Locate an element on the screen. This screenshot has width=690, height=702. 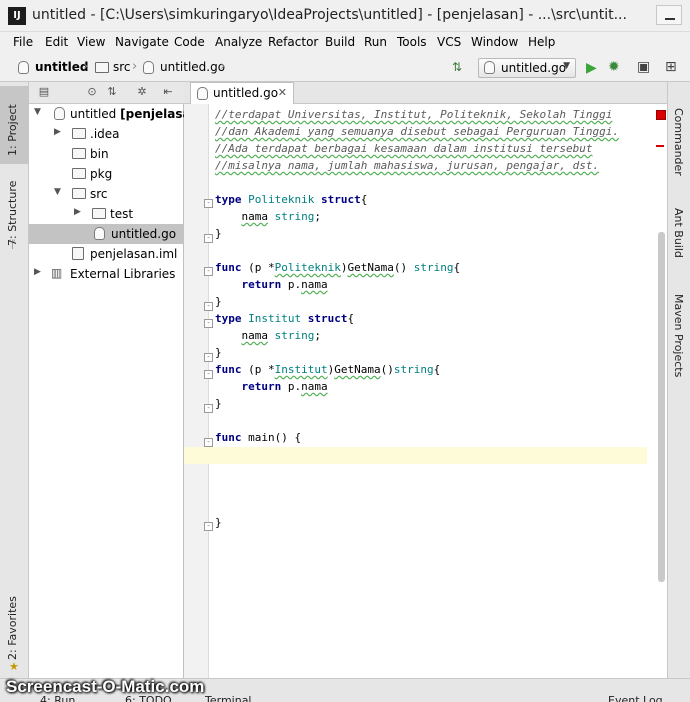
go-file-icon is located at coordinates (148, 67).